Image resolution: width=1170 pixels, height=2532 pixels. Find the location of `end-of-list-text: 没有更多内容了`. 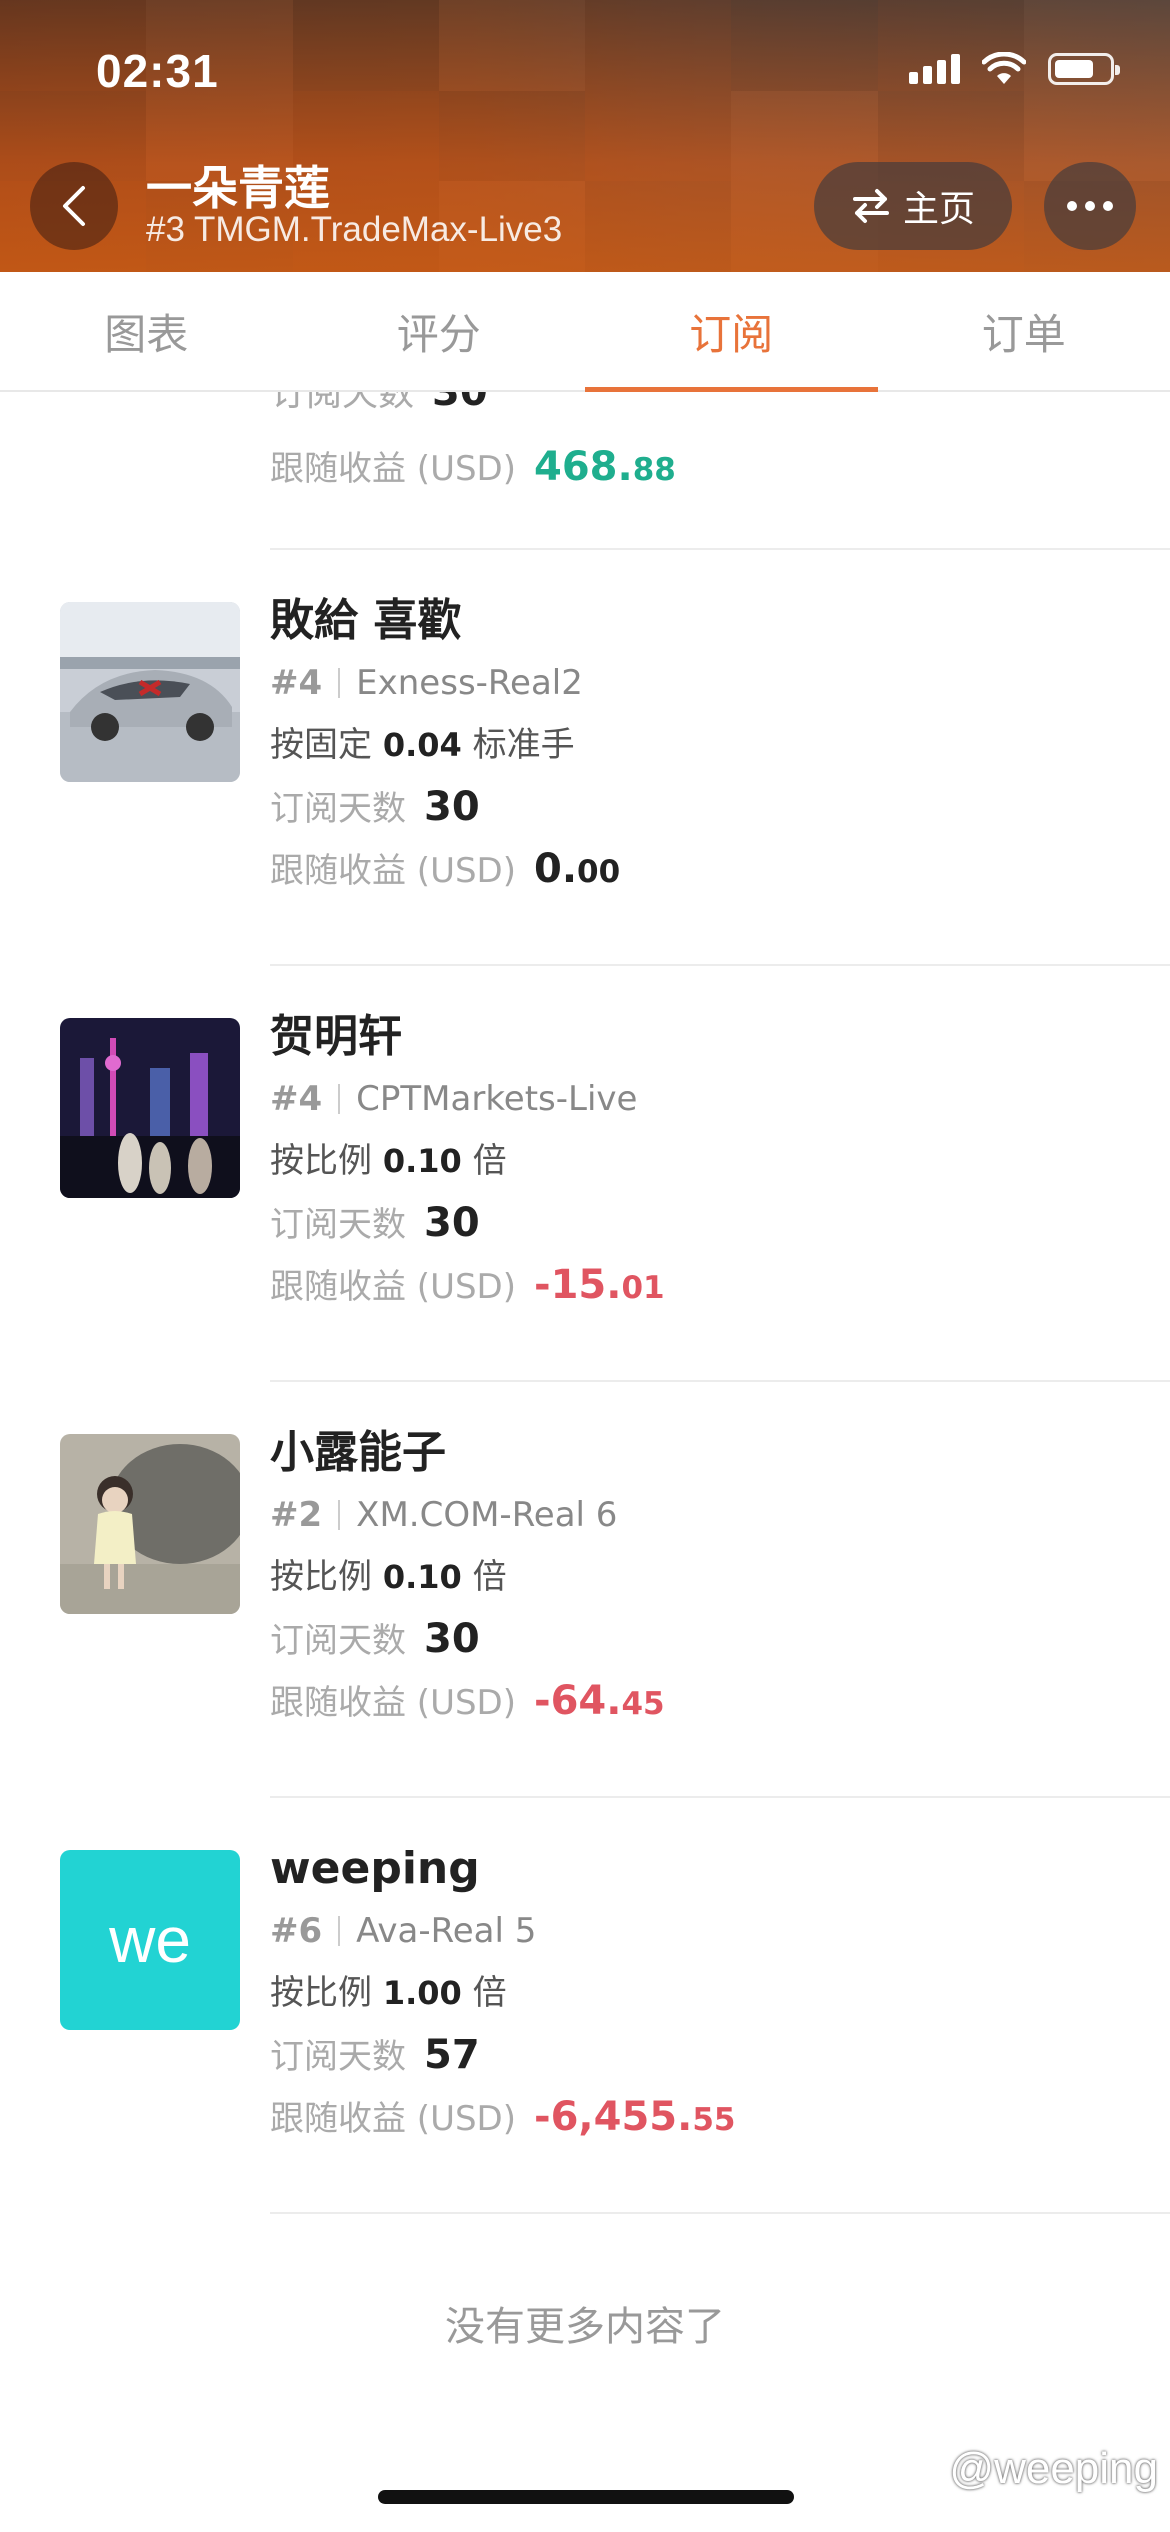

end-of-list-text: 没有更多内容了 is located at coordinates (585, 2327).